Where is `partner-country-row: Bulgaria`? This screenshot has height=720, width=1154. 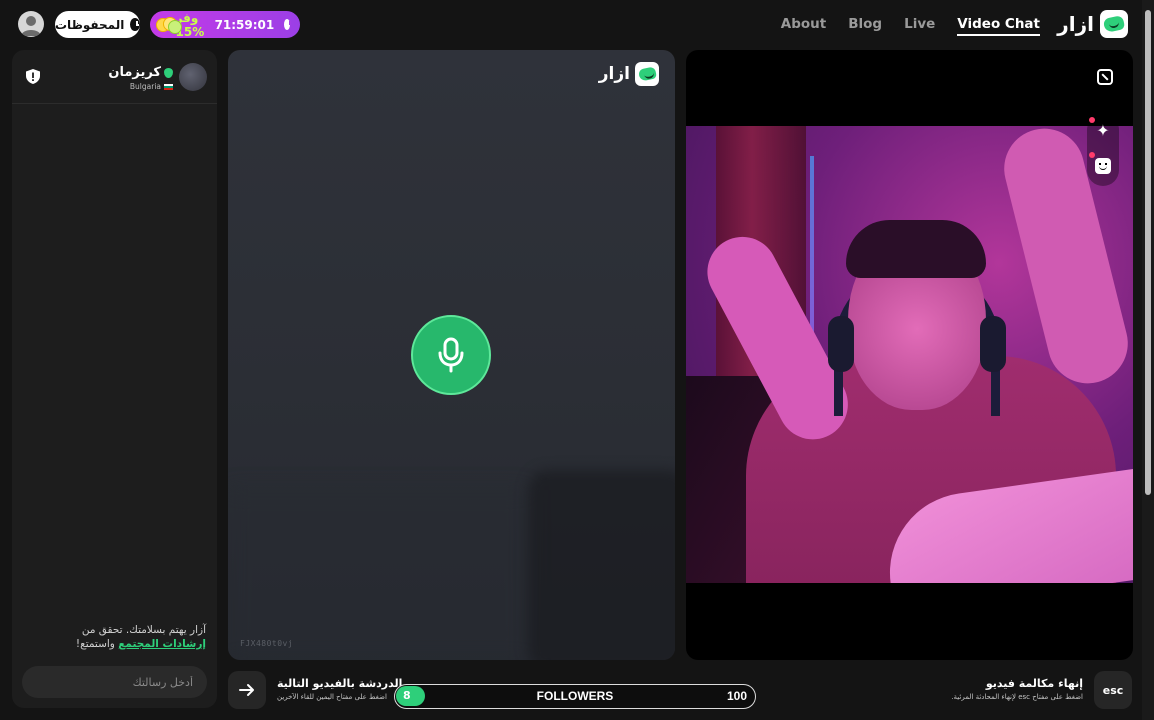 partner-country-row: Bulgaria is located at coordinates (151, 86).